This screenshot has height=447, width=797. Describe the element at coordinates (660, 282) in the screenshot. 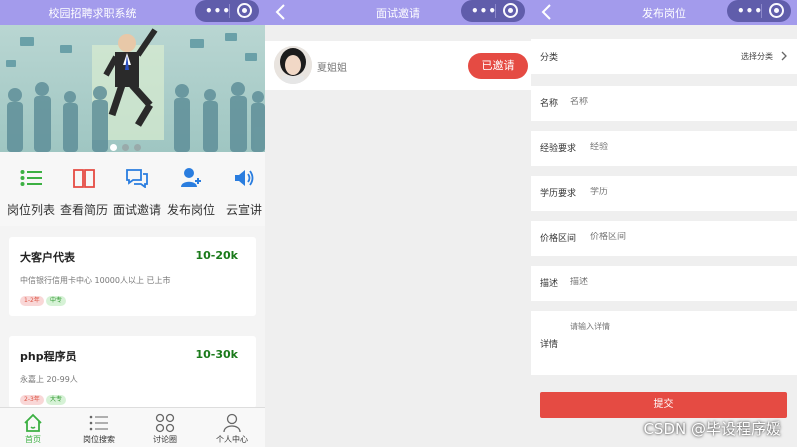

I see `description-input` at that location.